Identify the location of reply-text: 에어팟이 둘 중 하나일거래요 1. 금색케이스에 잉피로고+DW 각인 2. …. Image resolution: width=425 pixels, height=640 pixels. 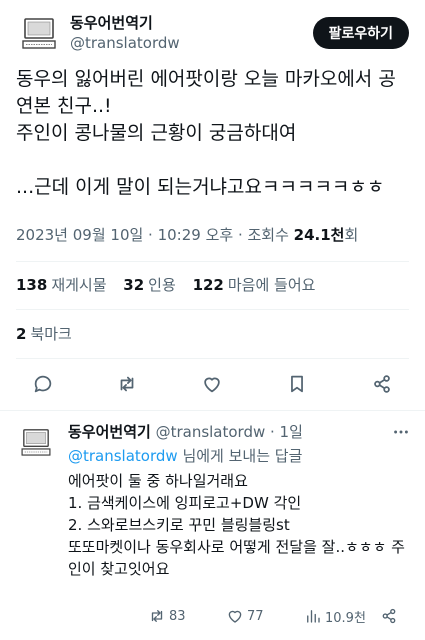
(236, 525).